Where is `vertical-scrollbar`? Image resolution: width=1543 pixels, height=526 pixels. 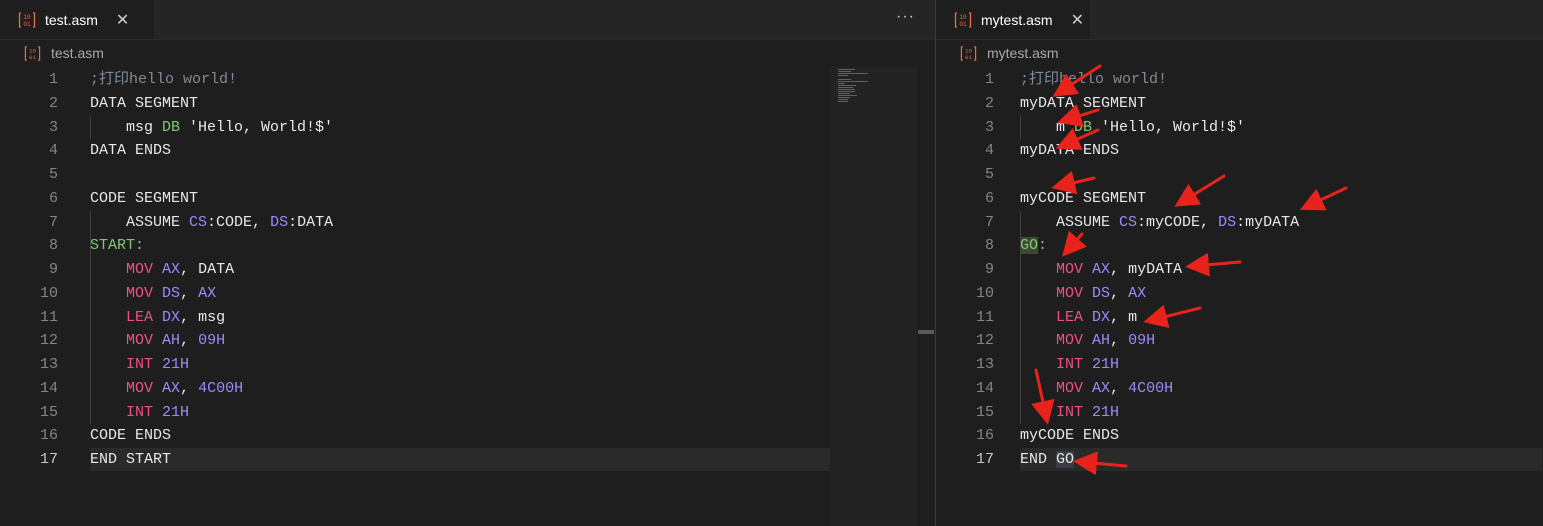 vertical-scrollbar is located at coordinates (926, 296).